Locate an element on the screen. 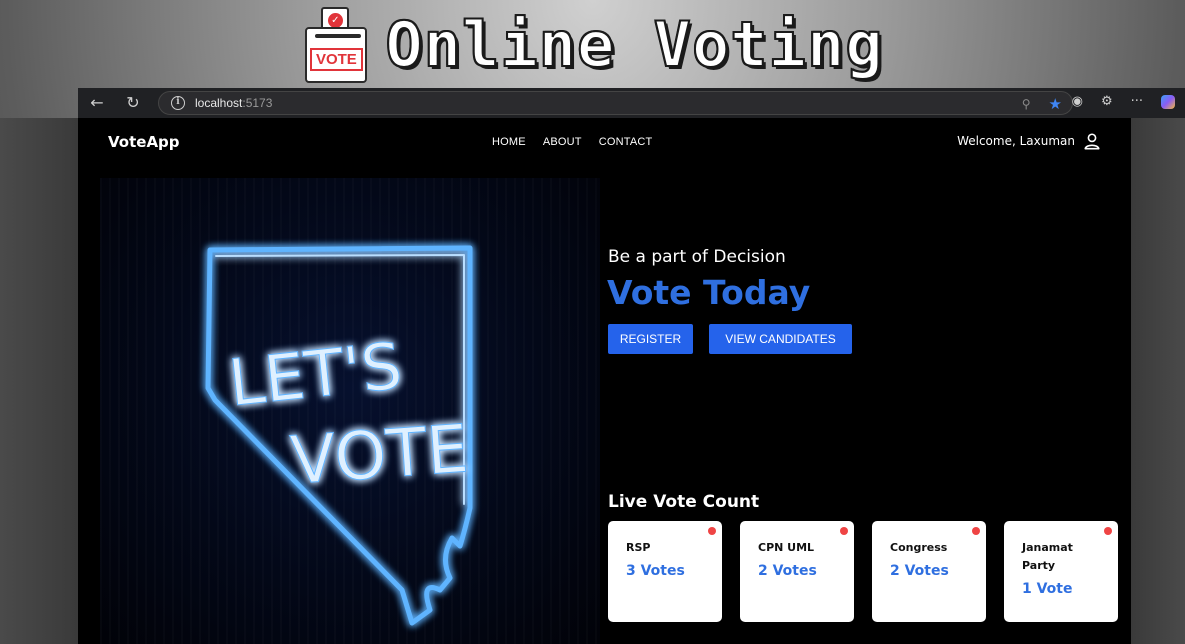  zoom-icon: ⚲ is located at coordinates (1026, 104).